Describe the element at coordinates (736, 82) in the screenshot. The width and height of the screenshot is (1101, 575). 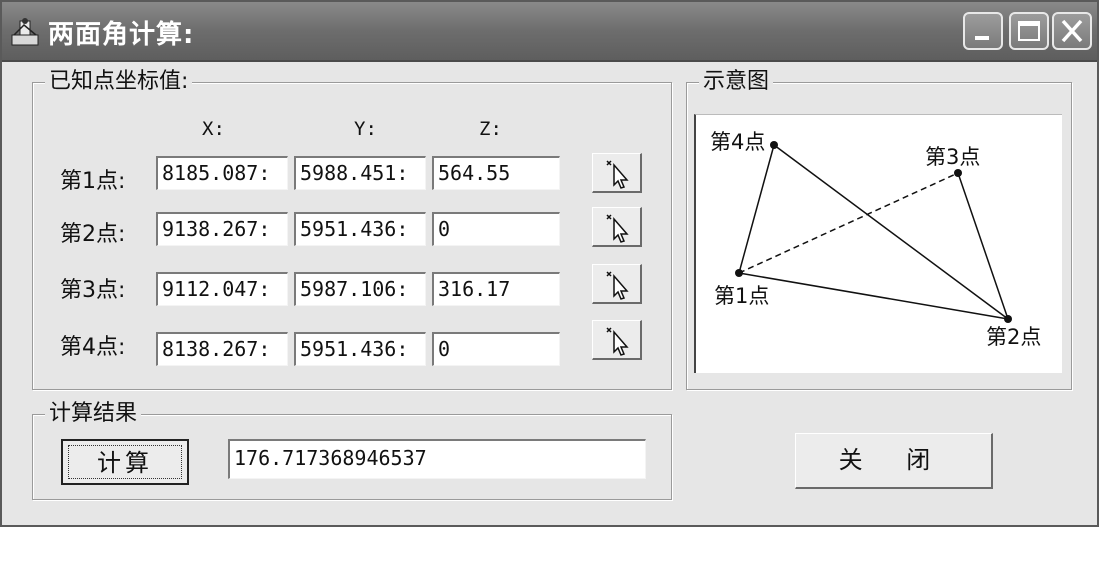
I see `diagram-group-label: 示意图` at that location.